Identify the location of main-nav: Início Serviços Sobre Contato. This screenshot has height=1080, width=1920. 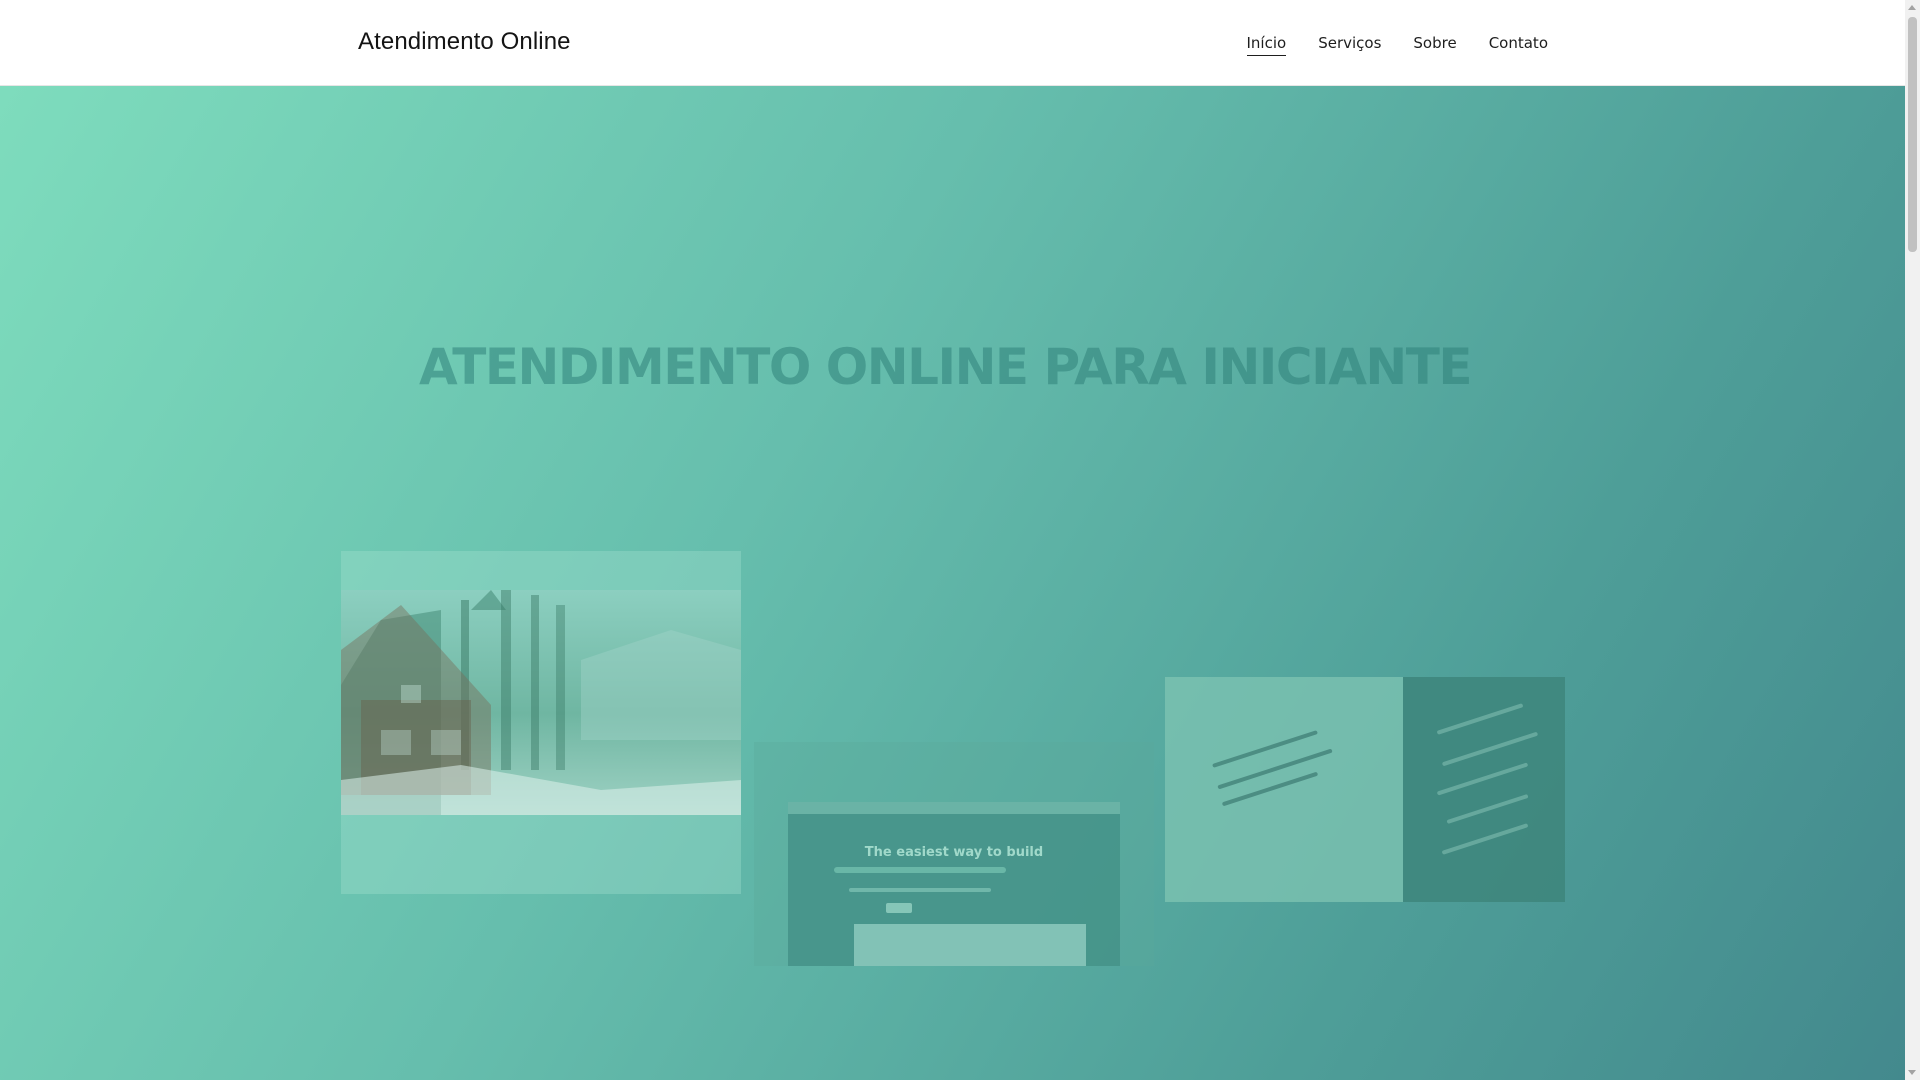
(1397, 43).